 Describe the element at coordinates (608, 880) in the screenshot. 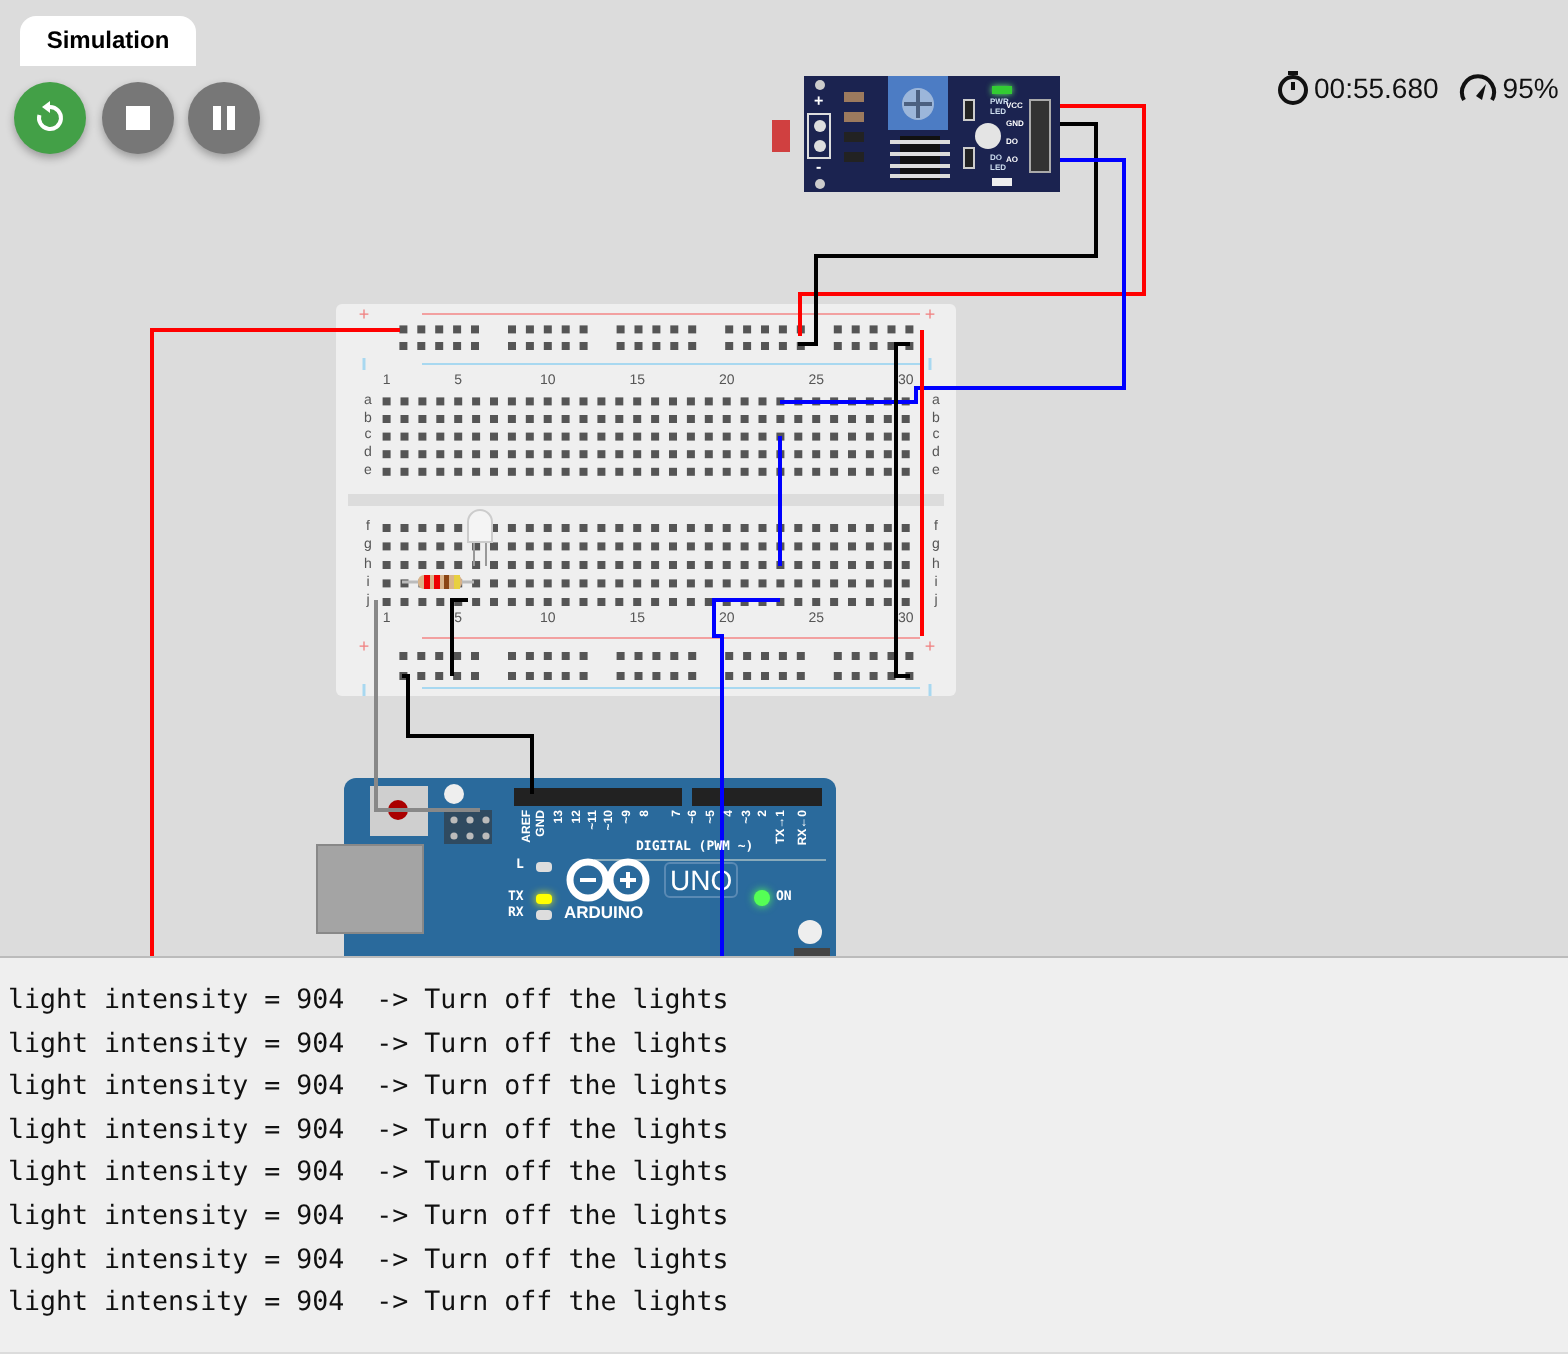

I see `infinity-logo` at that location.